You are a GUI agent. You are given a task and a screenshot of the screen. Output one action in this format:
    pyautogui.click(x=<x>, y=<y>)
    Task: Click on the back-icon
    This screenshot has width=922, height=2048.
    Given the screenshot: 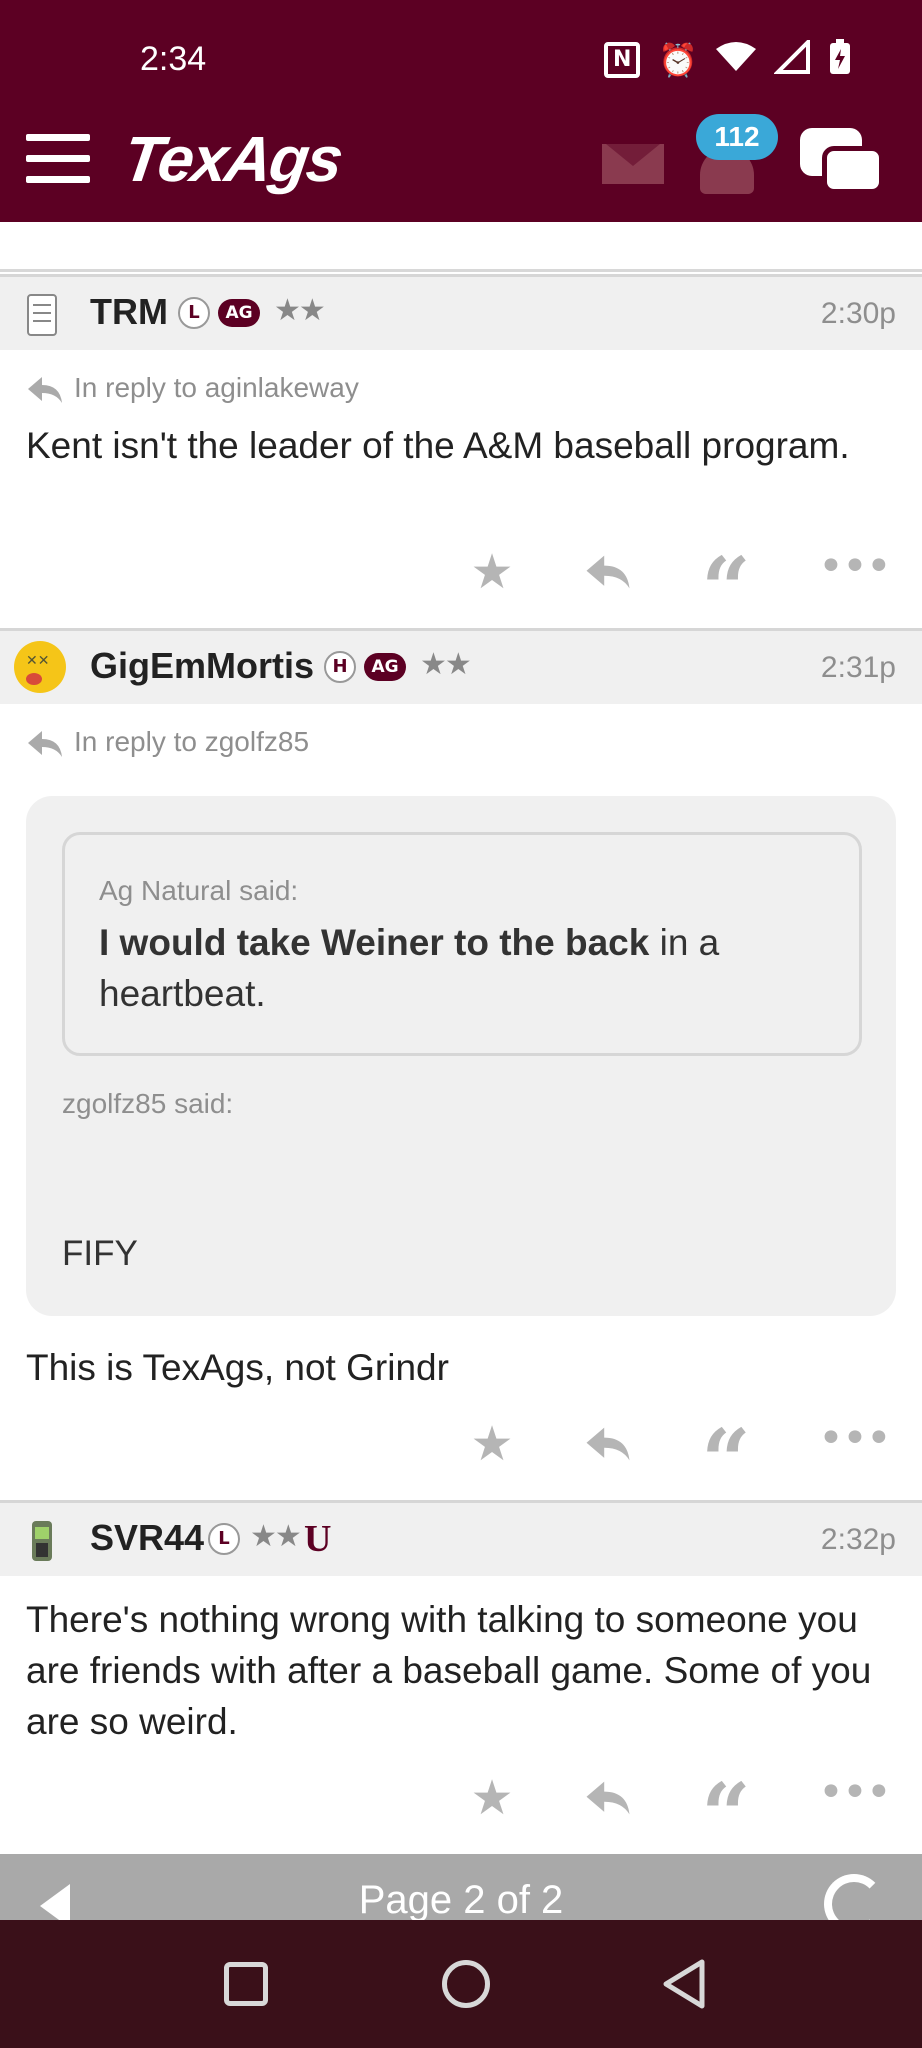 What is the action you would take?
    pyautogui.click(x=684, y=1984)
    